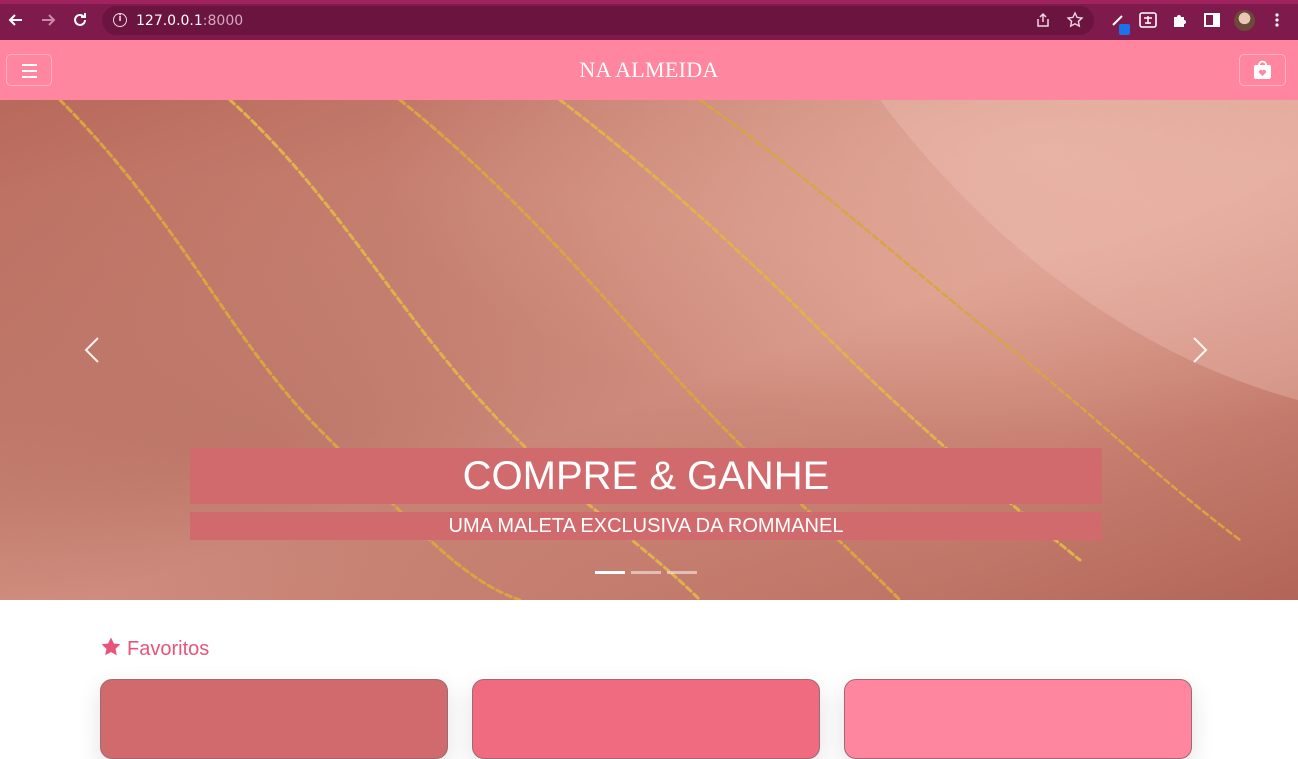 The height and width of the screenshot is (759, 1298). Describe the element at coordinates (646, 476) in the screenshot. I see `carousel-caption-title: COMPRE & GANHE` at that location.